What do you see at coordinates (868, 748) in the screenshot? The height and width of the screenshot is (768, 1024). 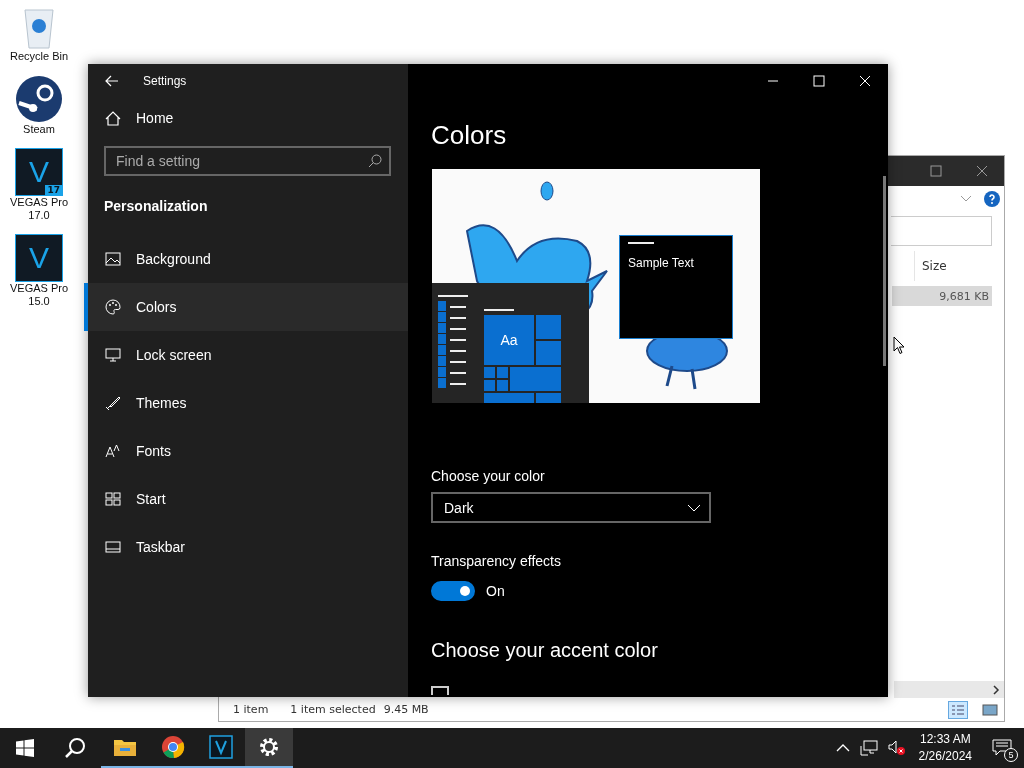 I see `network-icon` at bounding box center [868, 748].